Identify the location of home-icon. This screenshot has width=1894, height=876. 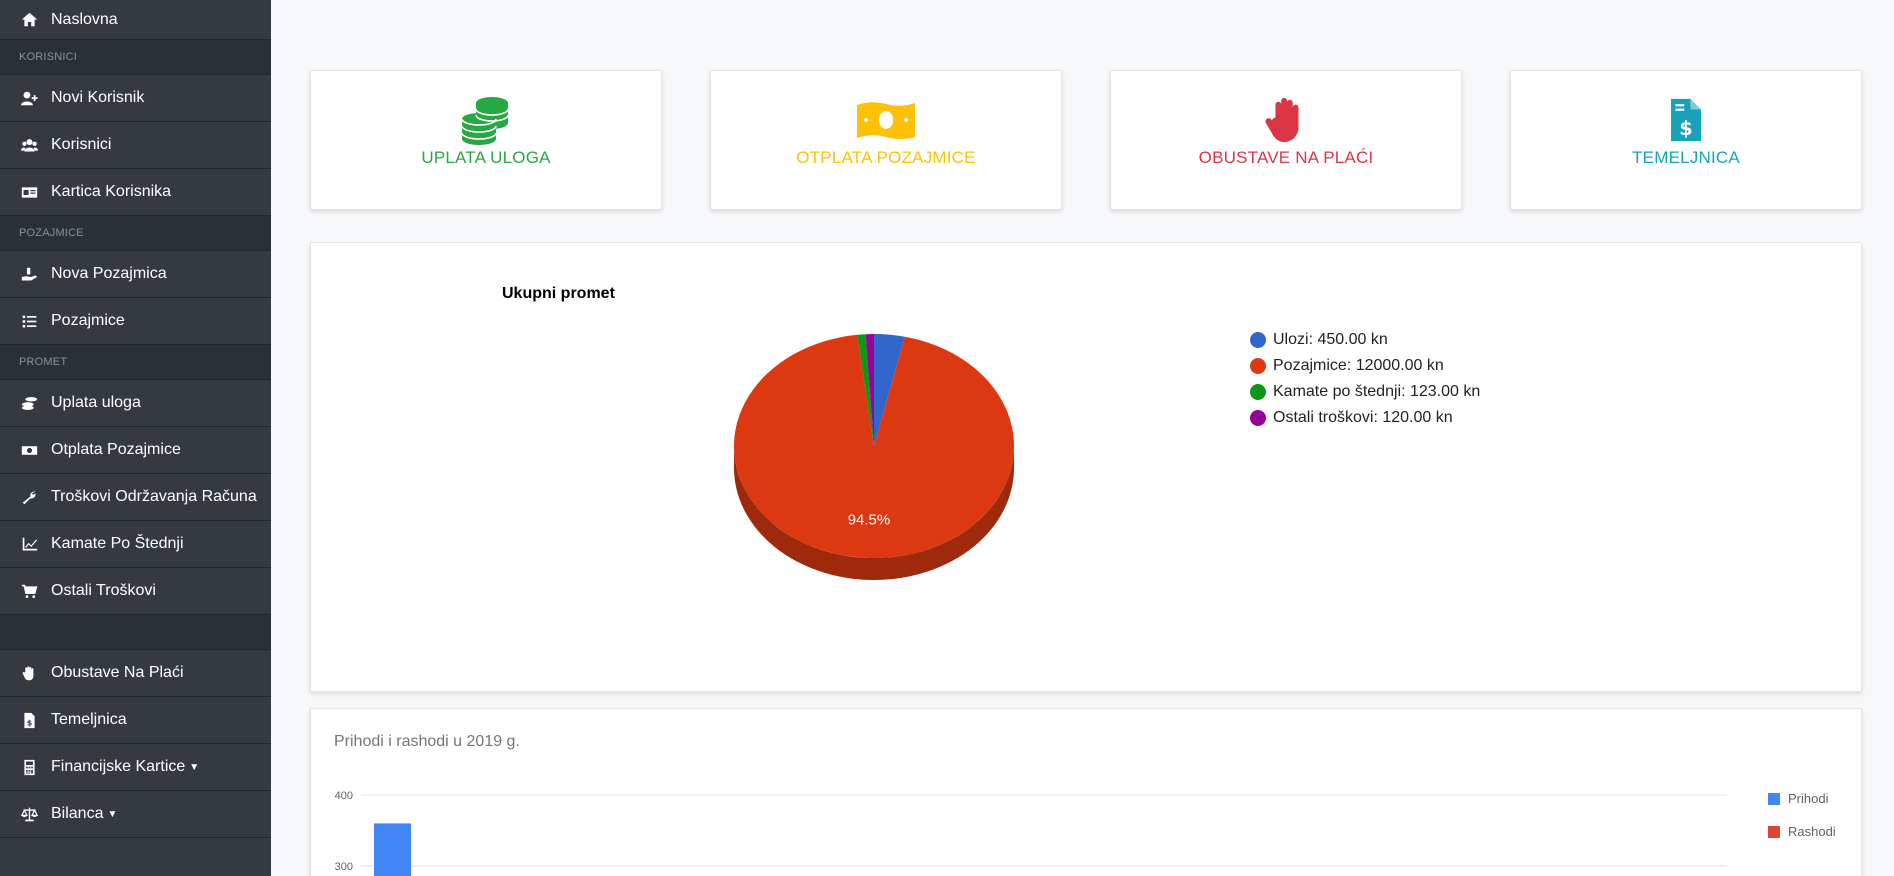
(29, 20).